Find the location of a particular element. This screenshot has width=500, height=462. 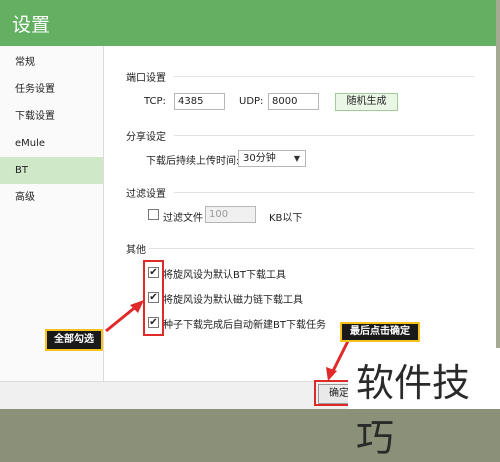

sidebar-item-bt: BT is located at coordinates (51, 170).